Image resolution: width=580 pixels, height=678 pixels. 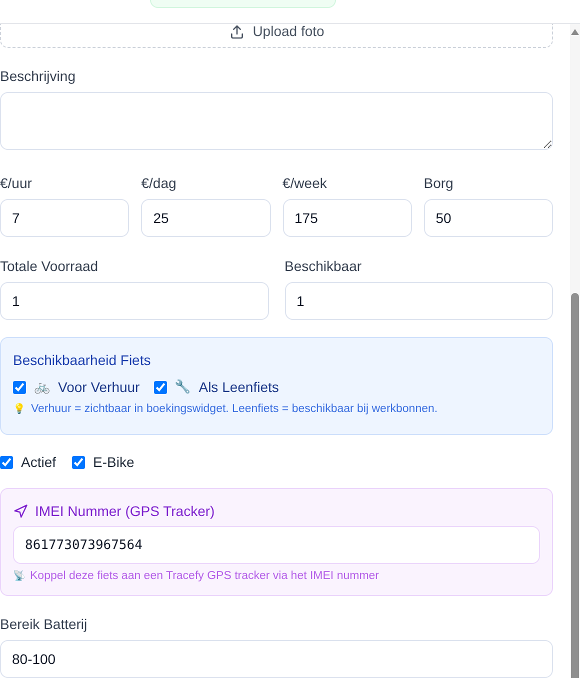 What do you see at coordinates (125, 511) in the screenshot?
I see `panel-title: IMEI Nummer (GPS Tracker)` at bounding box center [125, 511].